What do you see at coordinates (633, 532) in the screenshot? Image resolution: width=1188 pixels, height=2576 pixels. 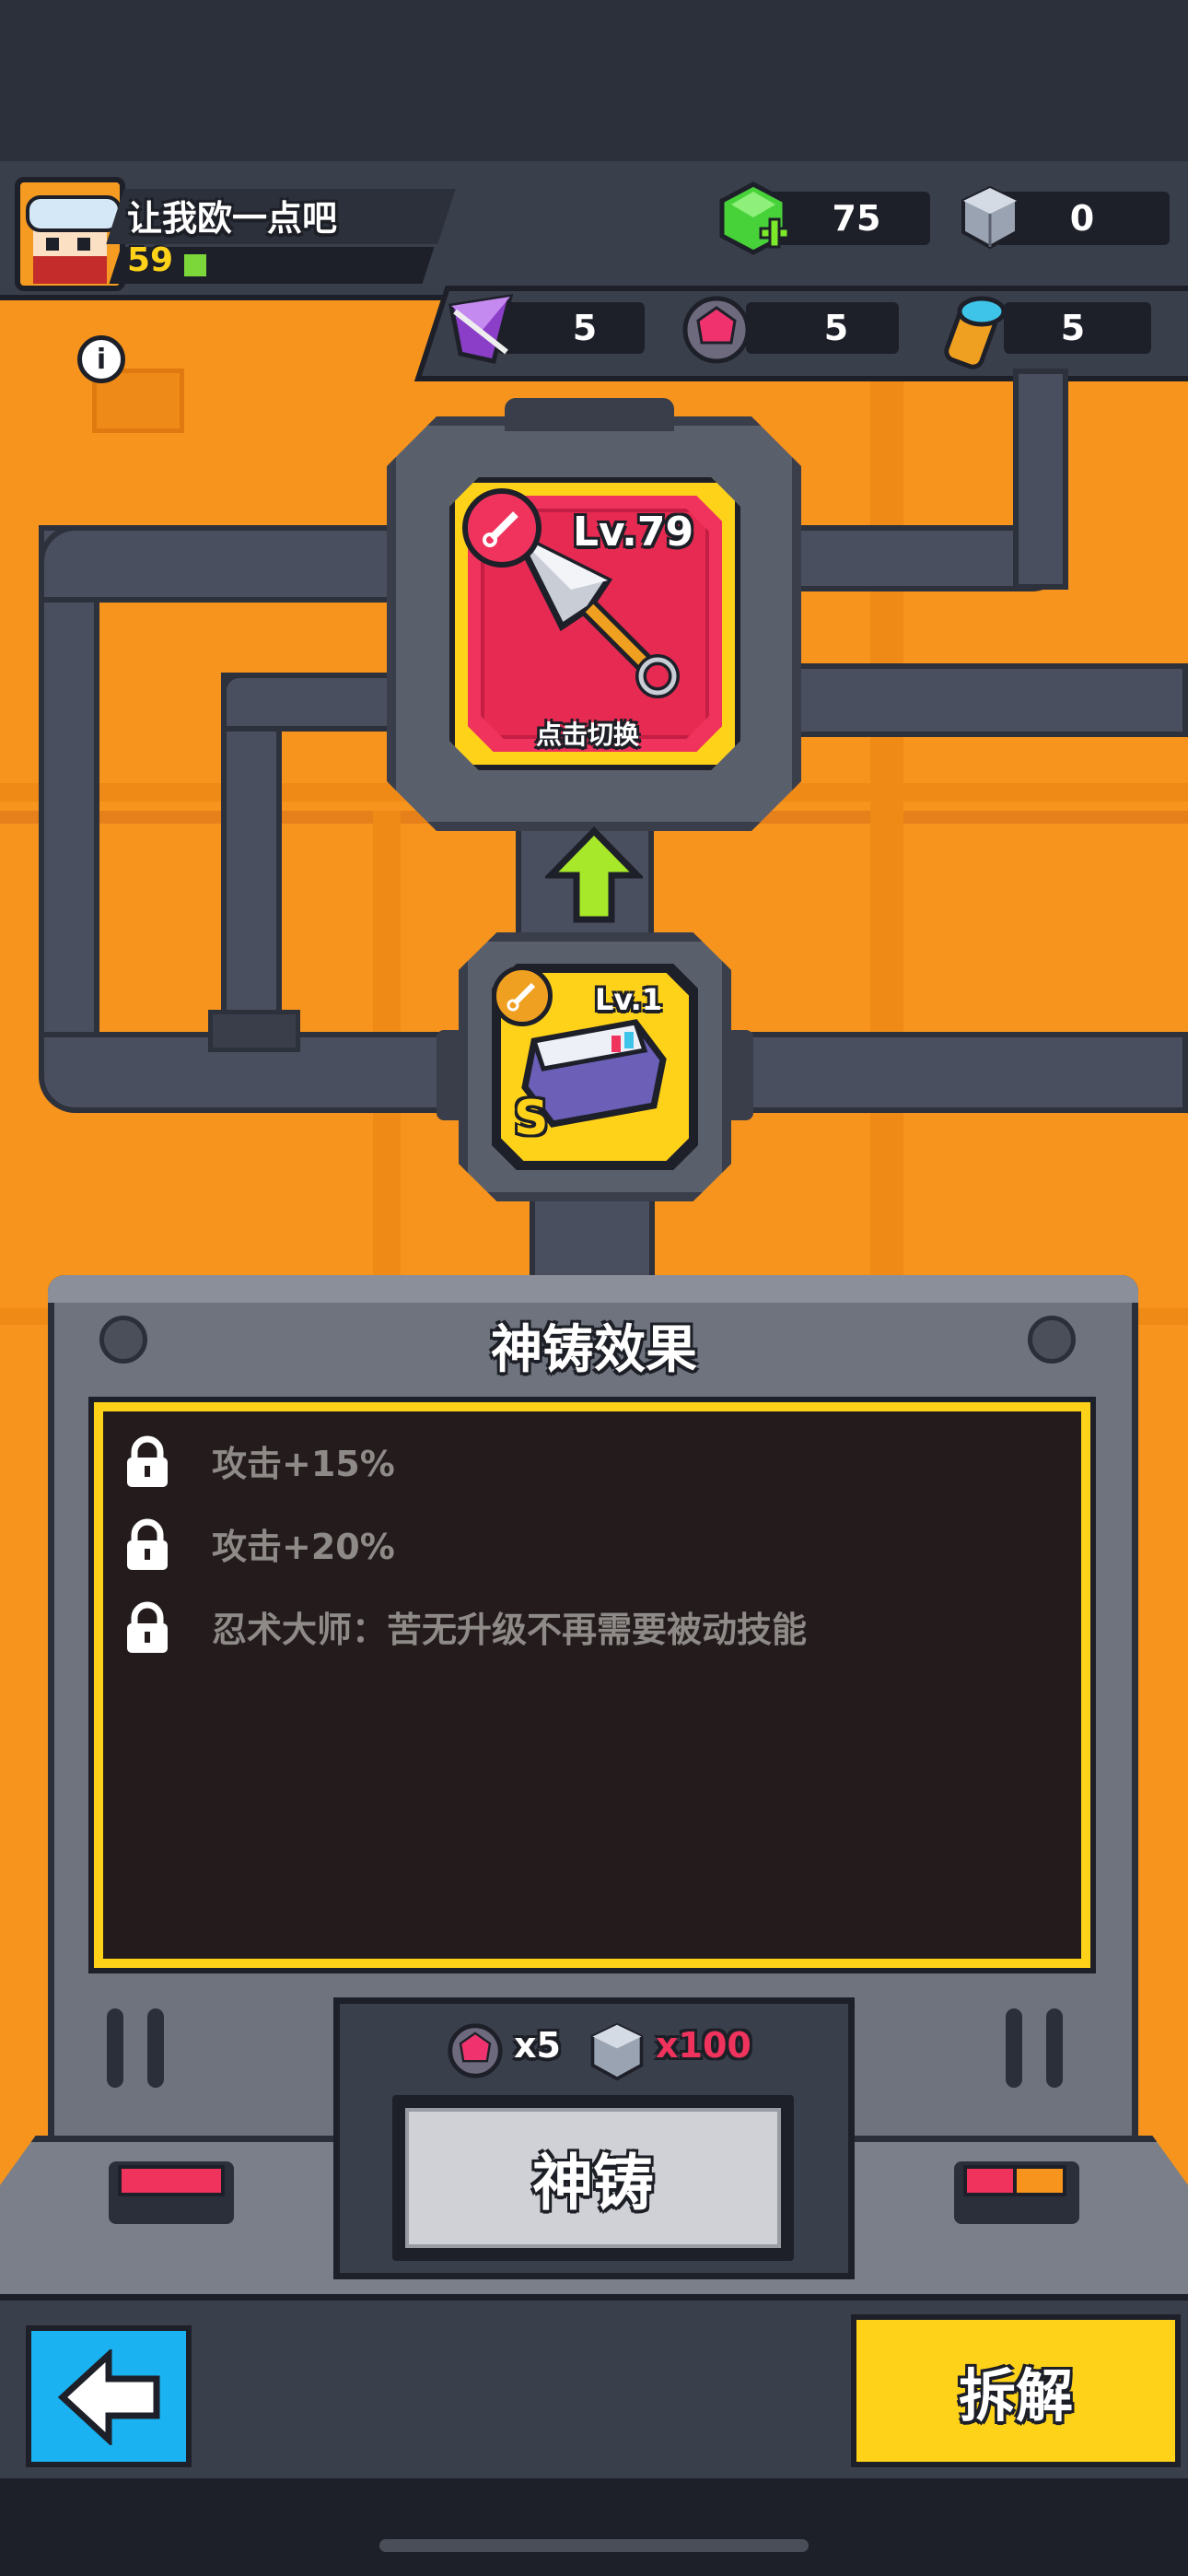 I see `upper-item-level: Lv.79` at bounding box center [633, 532].